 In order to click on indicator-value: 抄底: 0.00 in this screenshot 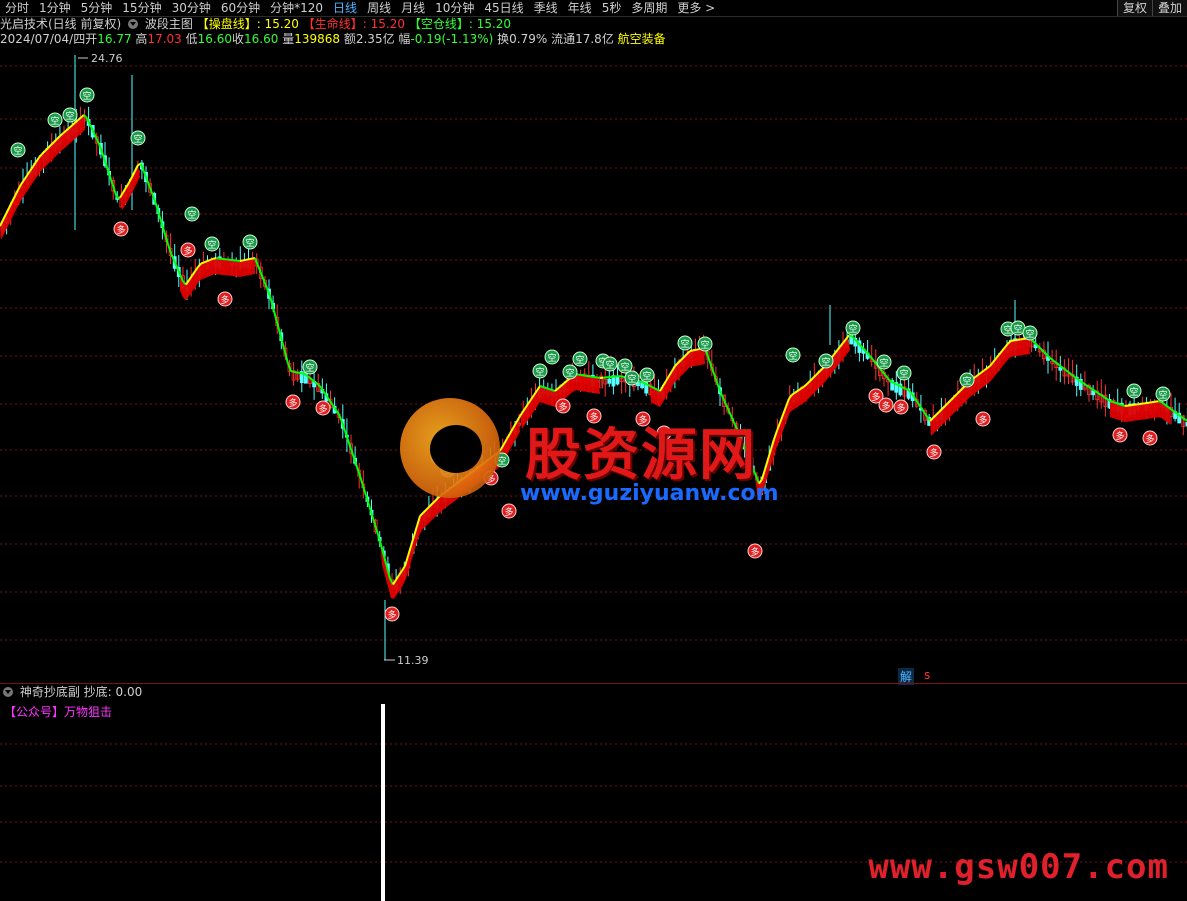, I will do `click(113, 692)`.